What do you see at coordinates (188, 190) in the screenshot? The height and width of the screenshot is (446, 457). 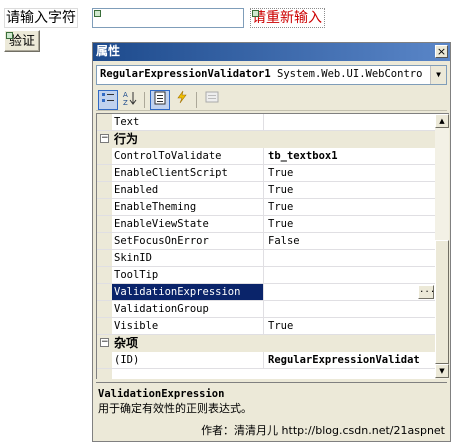 I see `property-name: Enabled` at bounding box center [188, 190].